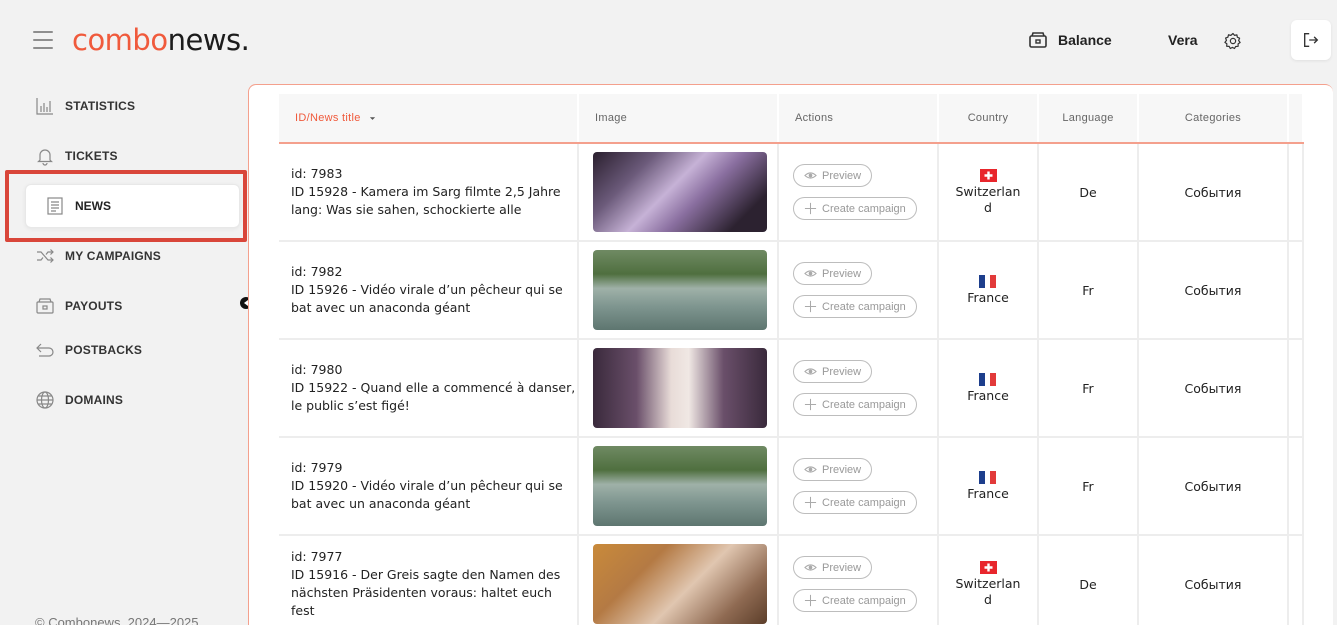 The height and width of the screenshot is (625, 1337). I want to click on sidebar-item-domains: DOMAINS, so click(79, 400).